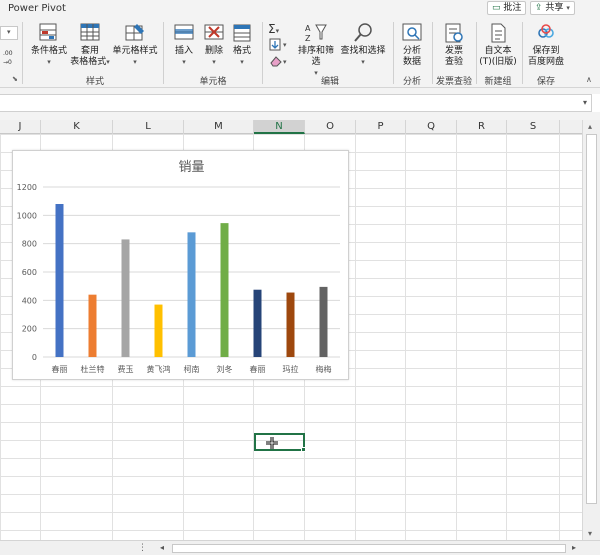 The height and width of the screenshot is (555, 600). Describe the element at coordinates (280, 29) in the screenshot. I see `autosum-button: Σ▾` at that location.